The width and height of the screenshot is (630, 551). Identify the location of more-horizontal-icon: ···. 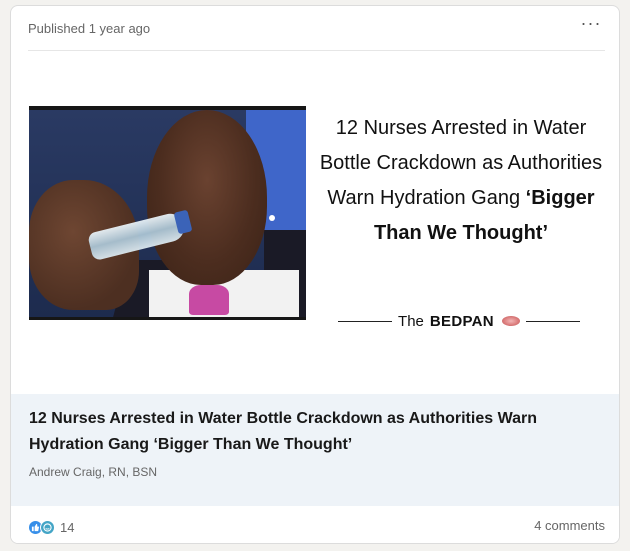
(591, 22).